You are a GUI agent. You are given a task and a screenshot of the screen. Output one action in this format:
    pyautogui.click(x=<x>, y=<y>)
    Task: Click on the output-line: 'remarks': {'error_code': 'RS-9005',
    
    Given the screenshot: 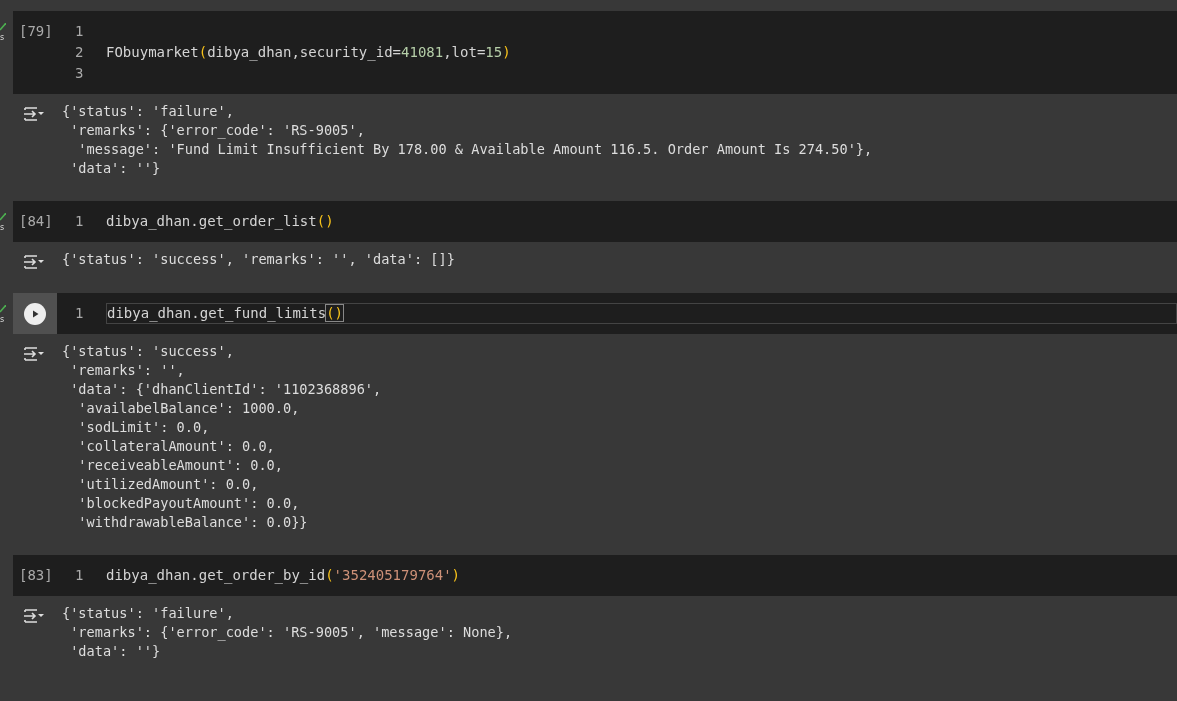 What is the action you would take?
    pyautogui.click(x=217, y=130)
    